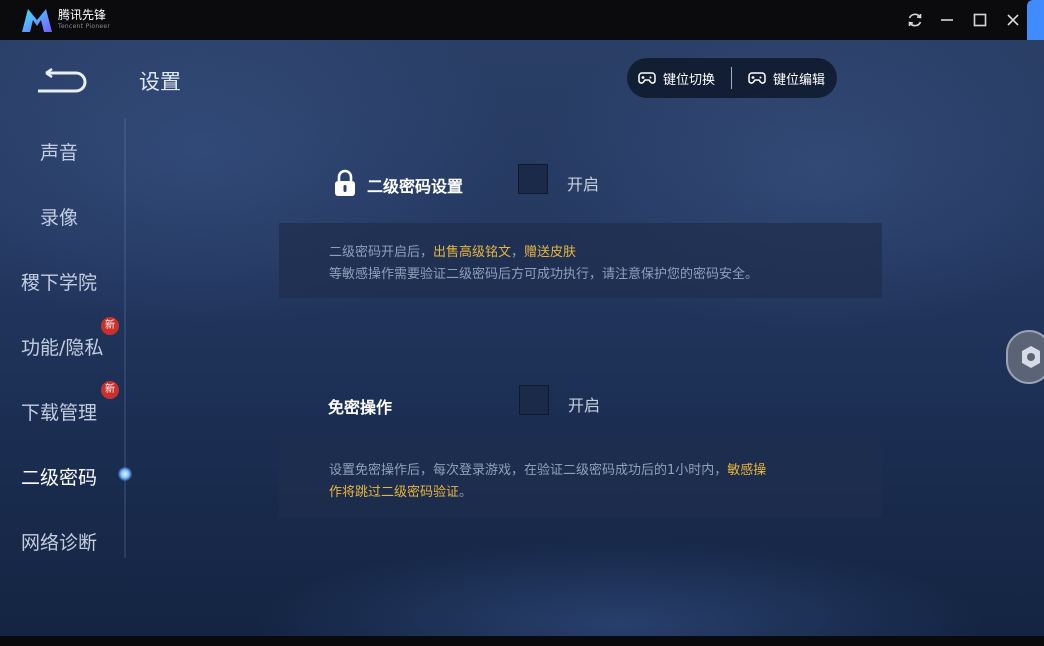 The height and width of the screenshot is (646, 1044). I want to click on nopass-info-line2: 作将跳过二级密码验证。, so click(401, 492).